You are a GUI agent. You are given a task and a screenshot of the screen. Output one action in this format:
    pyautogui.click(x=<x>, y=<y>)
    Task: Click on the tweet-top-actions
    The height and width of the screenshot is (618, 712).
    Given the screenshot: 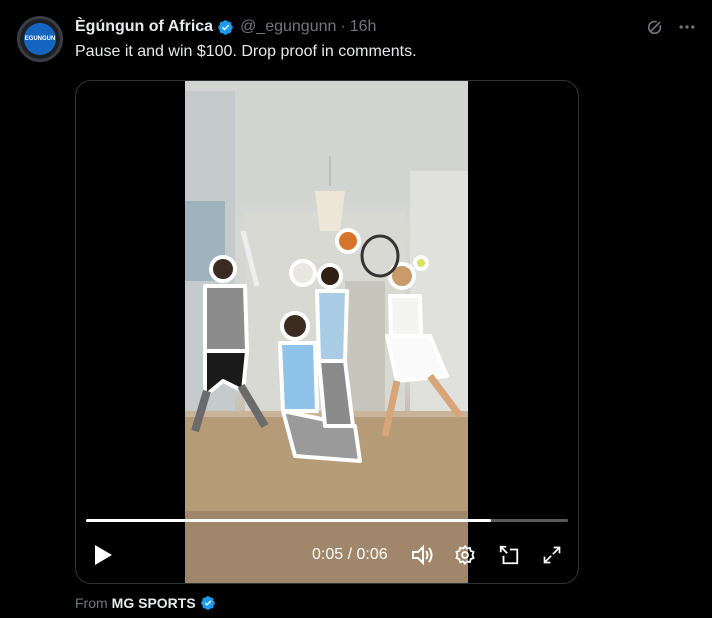 What is the action you would take?
    pyautogui.click(x=668, y=27)
    